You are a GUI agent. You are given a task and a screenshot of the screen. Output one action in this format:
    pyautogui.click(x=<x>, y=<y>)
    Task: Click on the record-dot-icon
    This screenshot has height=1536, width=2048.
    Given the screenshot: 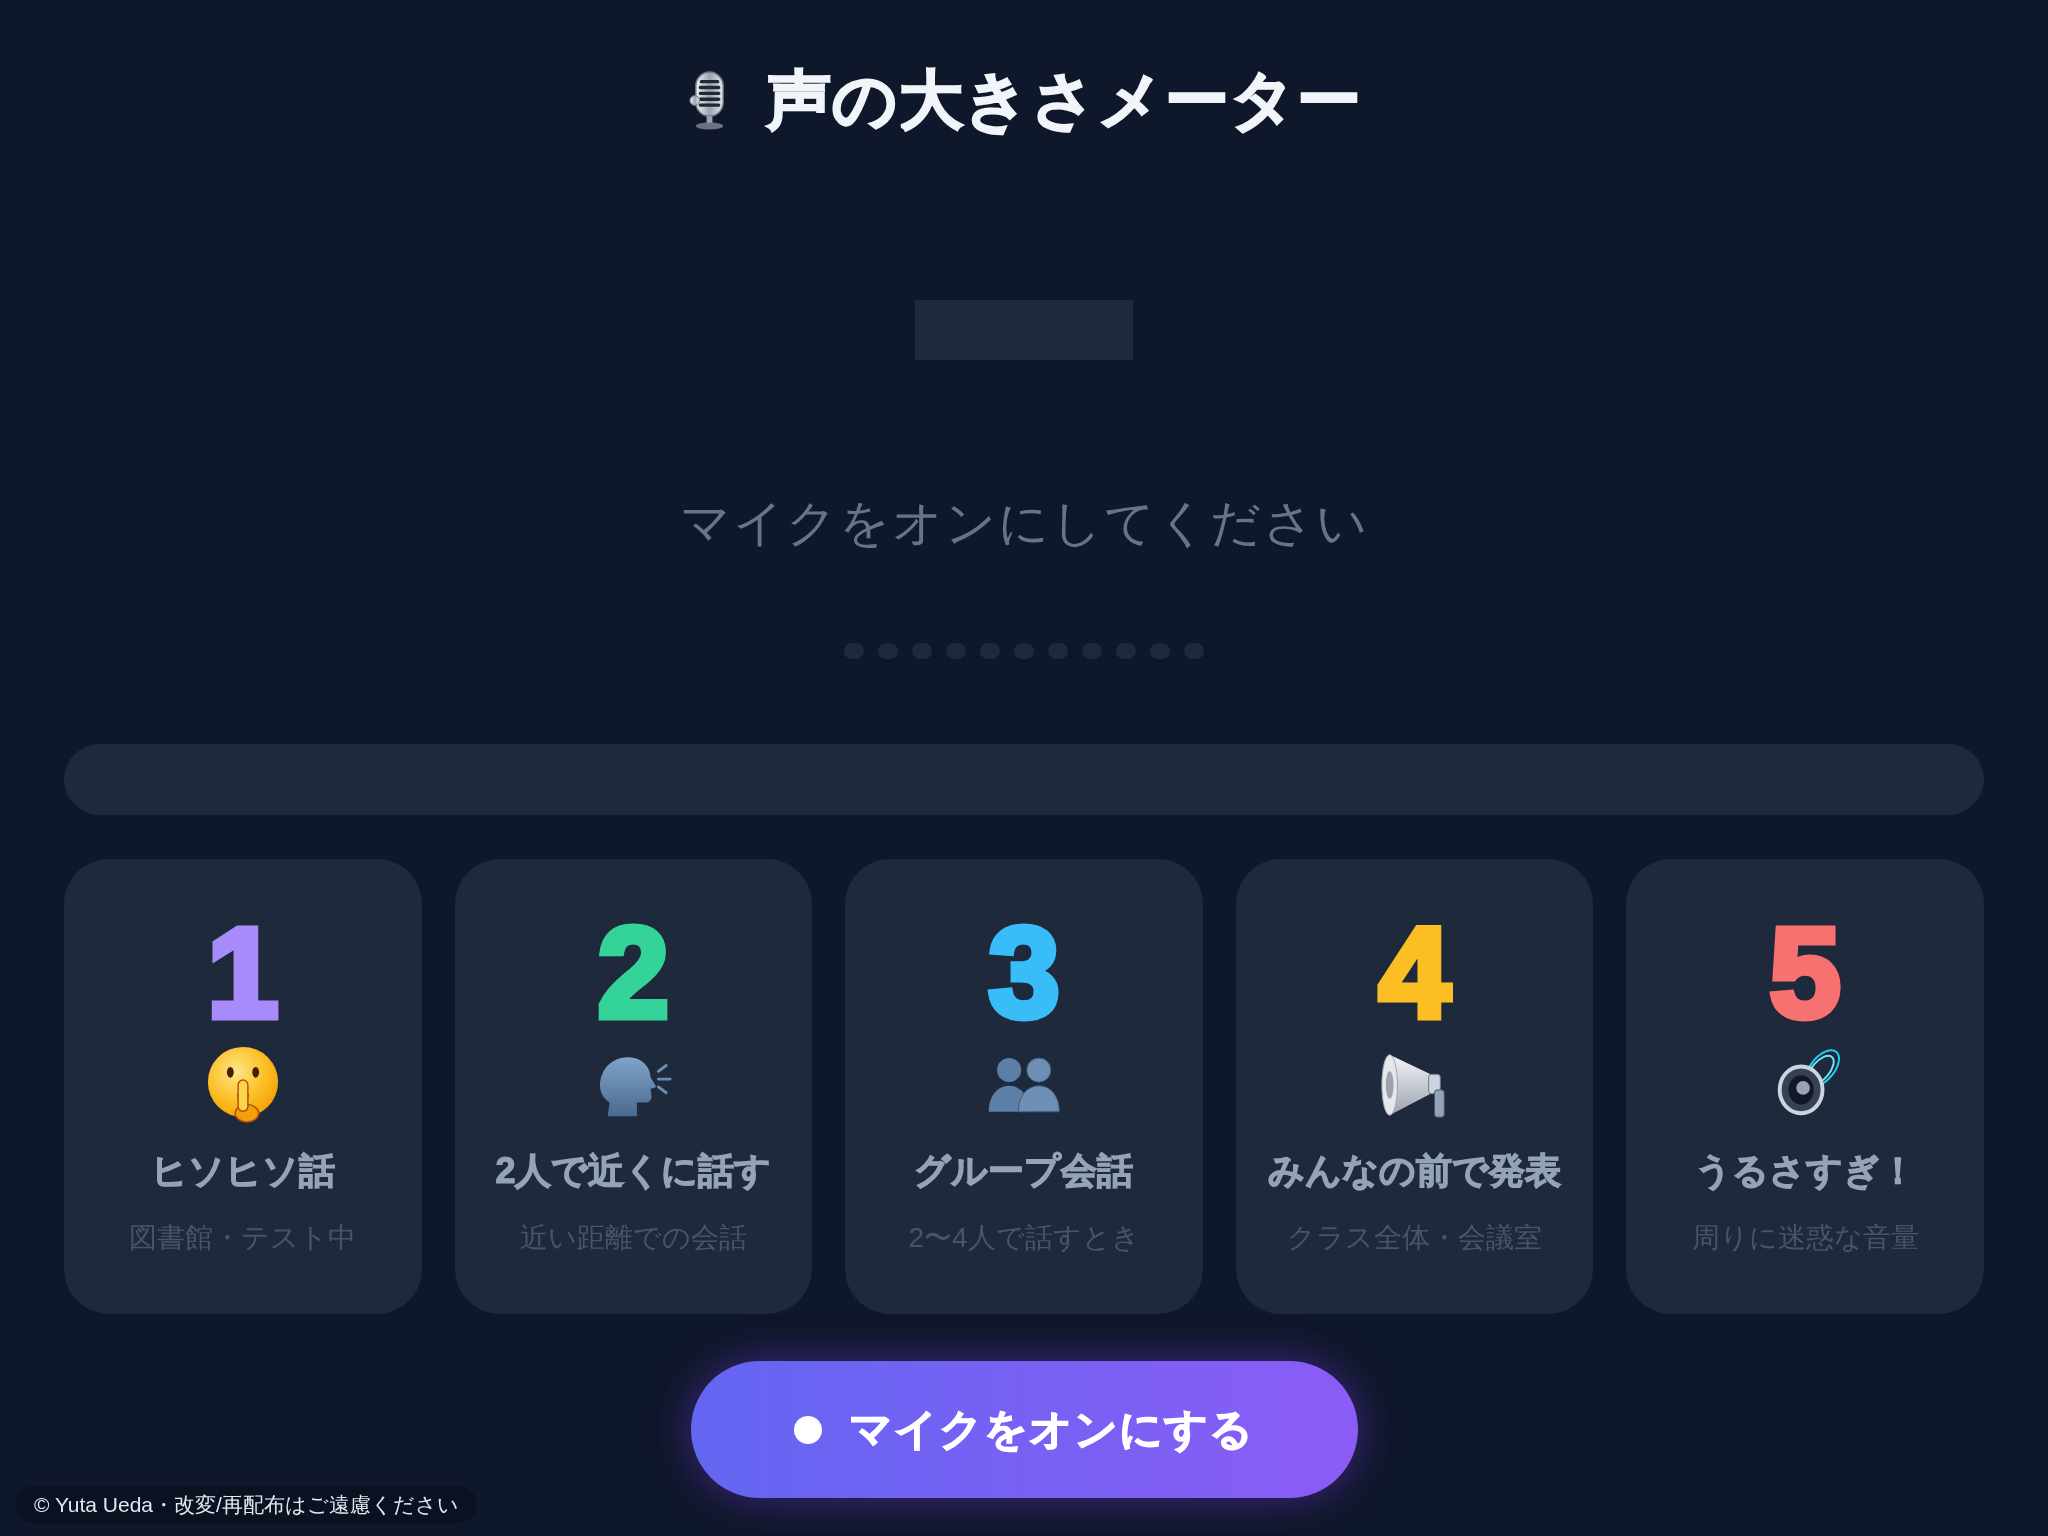 What is the action you would take?
    pyautogui.click(x=808, y=1429)
    